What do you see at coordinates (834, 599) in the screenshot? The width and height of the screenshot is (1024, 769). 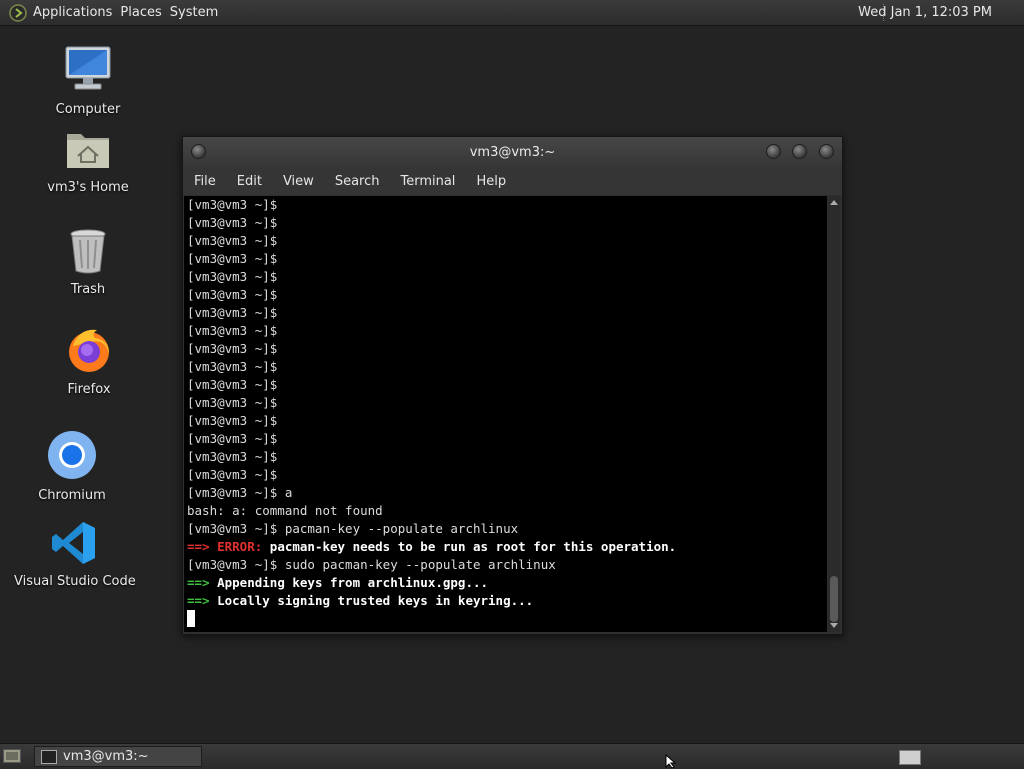 I see `scrollbar-thumb` at bounding box center [834, 599].